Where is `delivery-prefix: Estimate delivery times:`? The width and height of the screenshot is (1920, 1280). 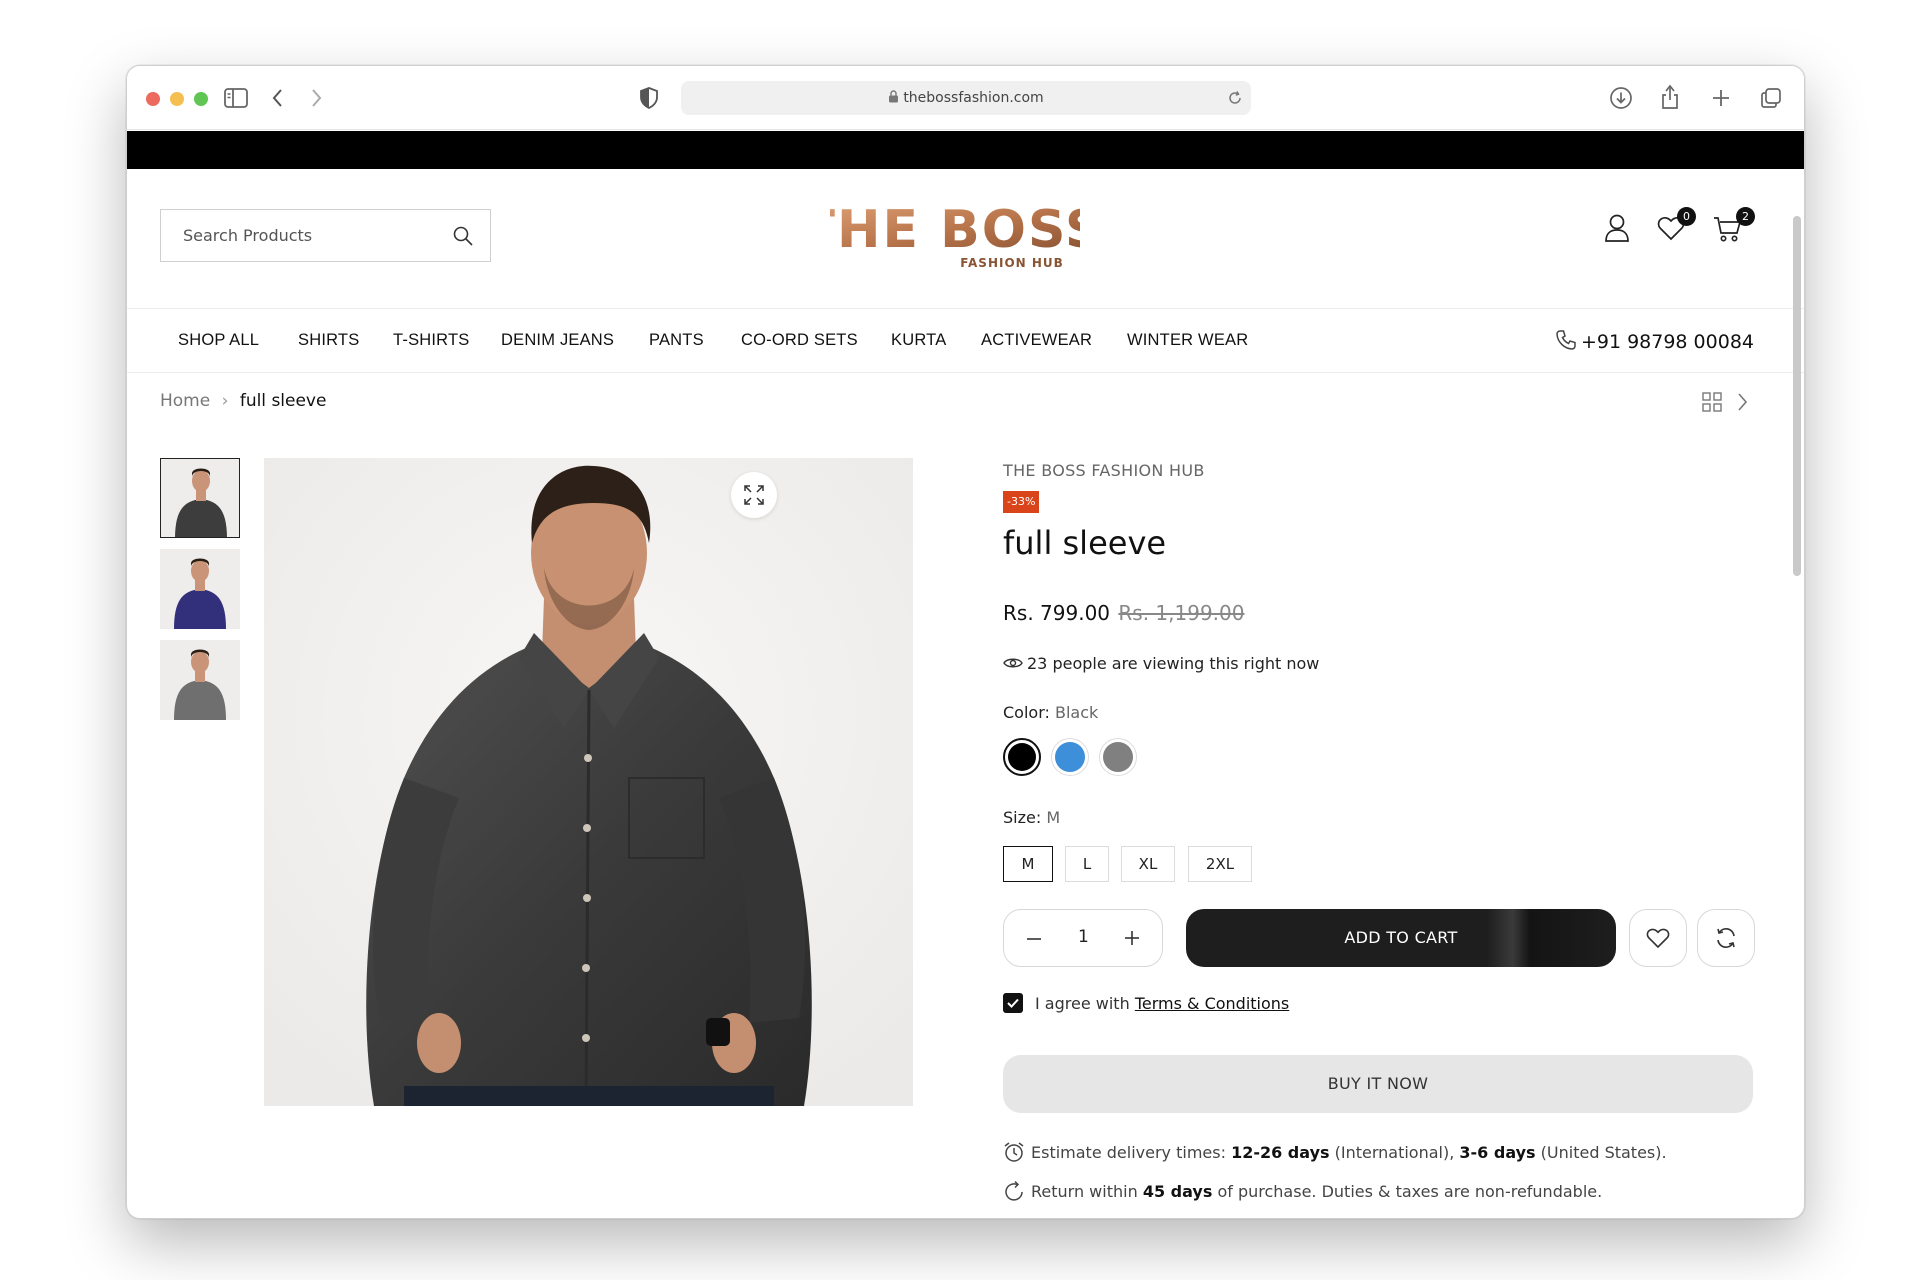
delivery-prefix: Estimate delivery times: is located at coordinates (1128, 1152).